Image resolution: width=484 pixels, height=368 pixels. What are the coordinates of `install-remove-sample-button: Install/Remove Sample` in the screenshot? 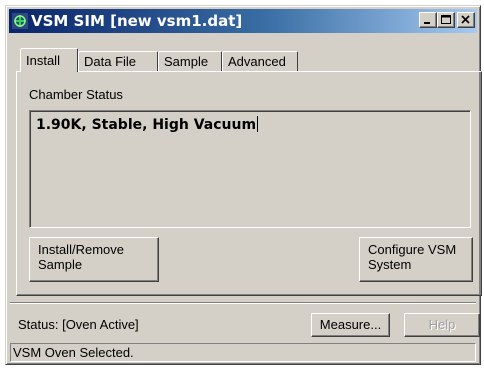 It's located at (94, 259).